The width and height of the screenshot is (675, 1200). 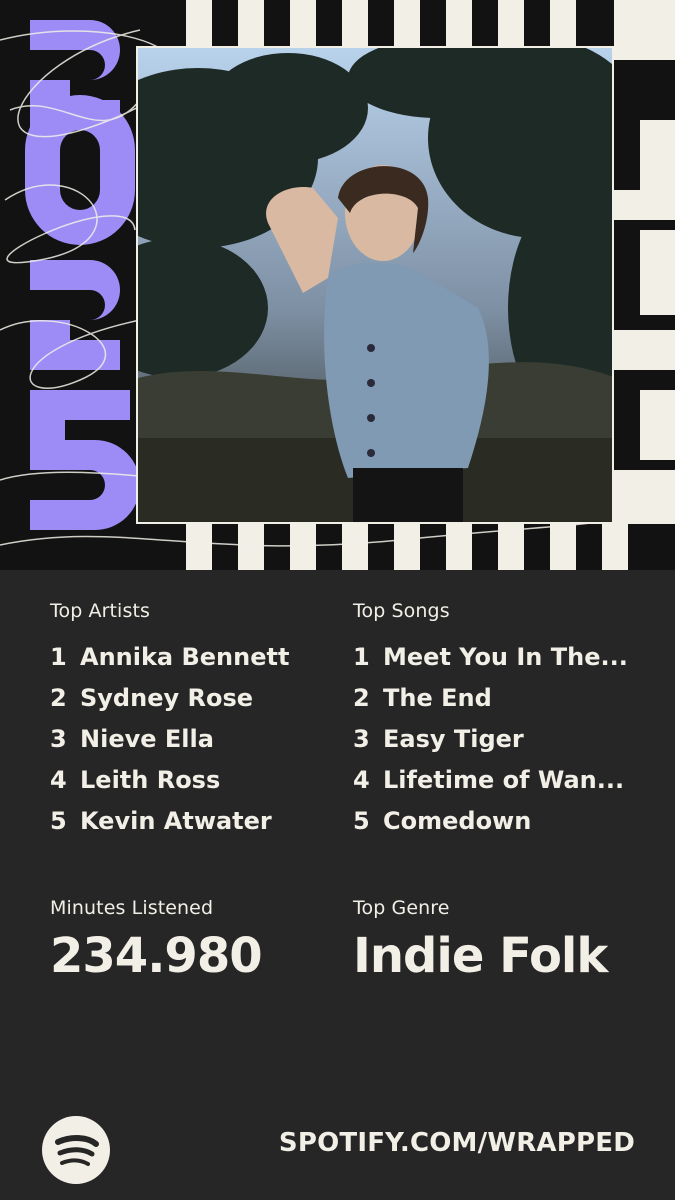 I want to click on minutes-listened-value: 234.980, so click(x=156, y=956).